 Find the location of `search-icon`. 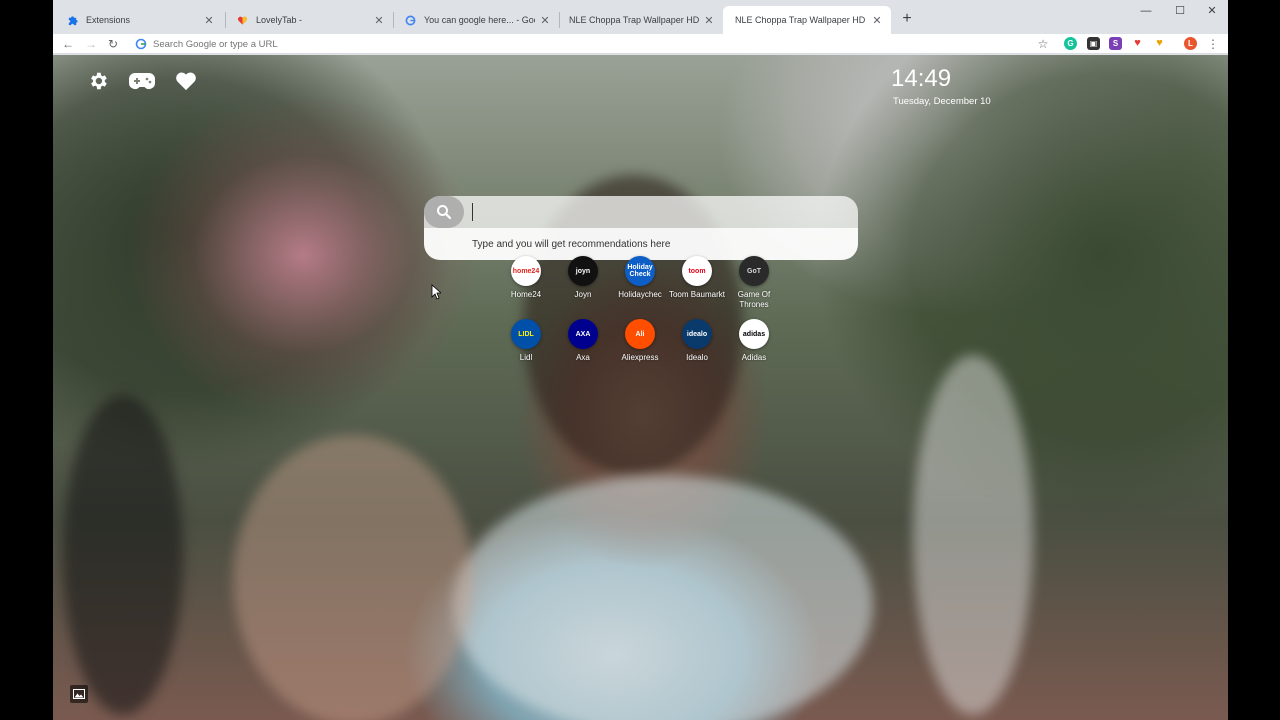

search-icon is located at coordinates (444, 212).